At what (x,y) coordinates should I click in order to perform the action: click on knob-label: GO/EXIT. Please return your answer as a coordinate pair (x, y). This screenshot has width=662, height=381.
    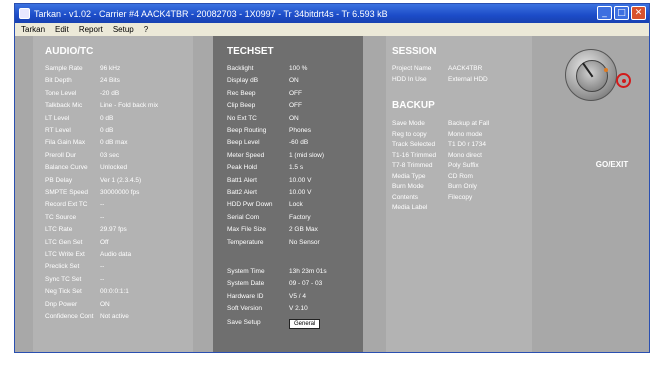
    Looking at the image, I should click on (612, 164).